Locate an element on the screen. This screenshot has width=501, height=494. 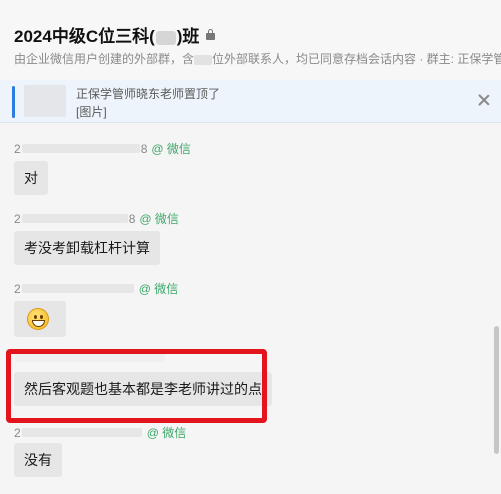
lock-icon is located at coordinates (211, 34).